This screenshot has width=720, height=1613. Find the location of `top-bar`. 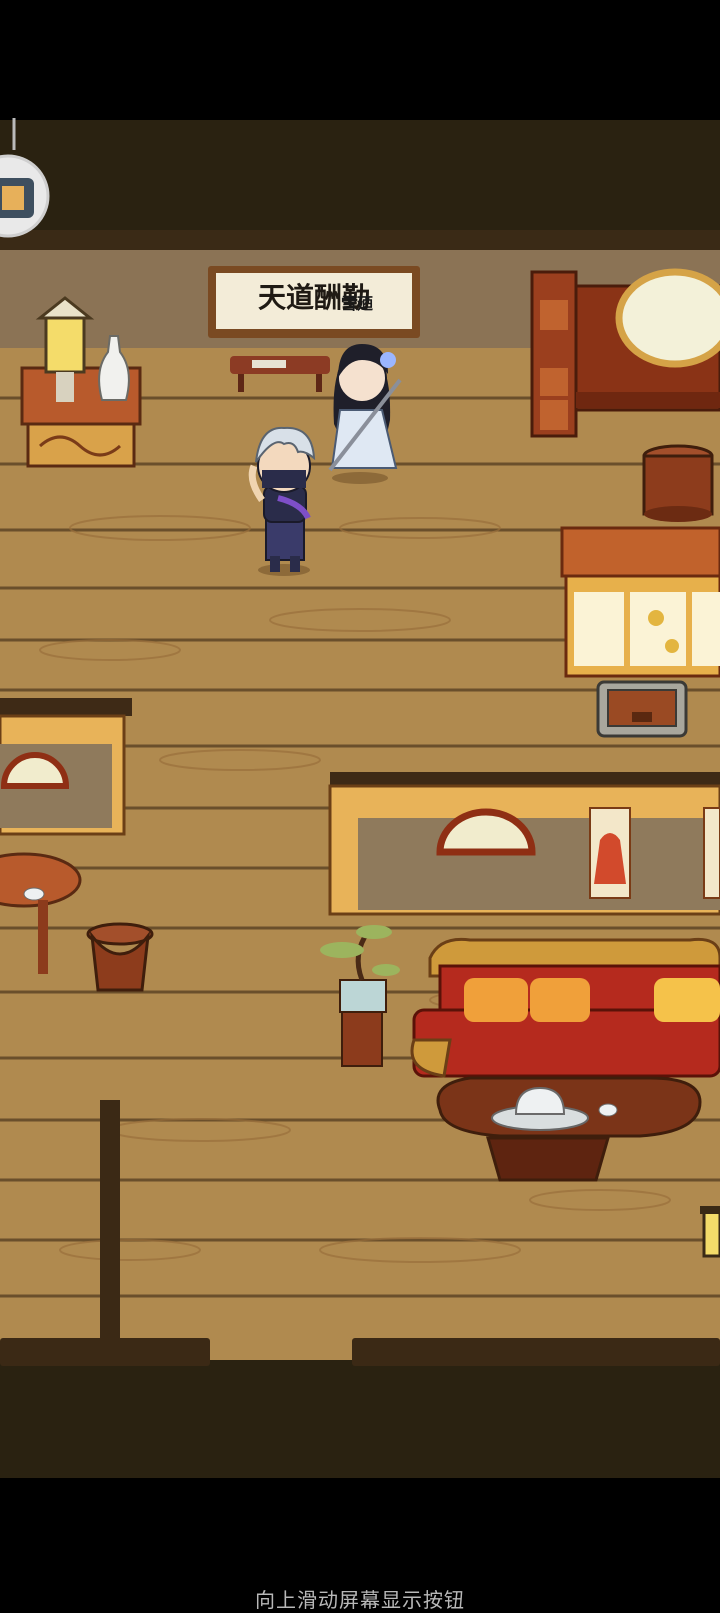

top-bar is located at coordinates (360, 60).